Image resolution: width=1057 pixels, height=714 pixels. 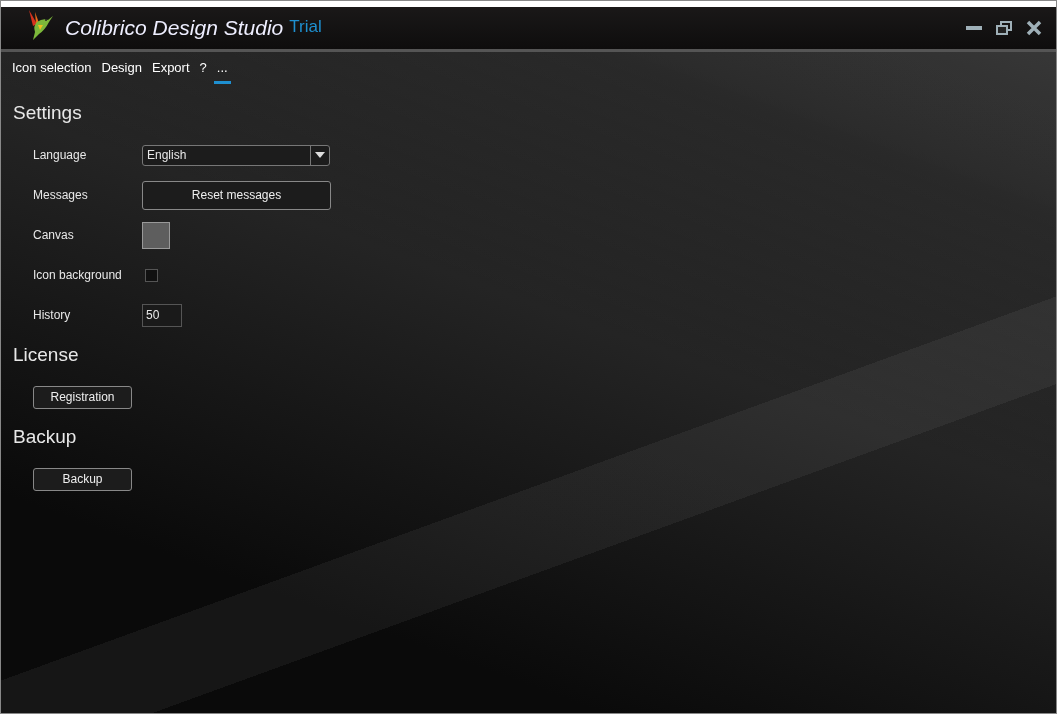 What do you see at coordinates (82, 479) in the screenshot?
I see `action-button: Backup` at bounding box center [82, 479].